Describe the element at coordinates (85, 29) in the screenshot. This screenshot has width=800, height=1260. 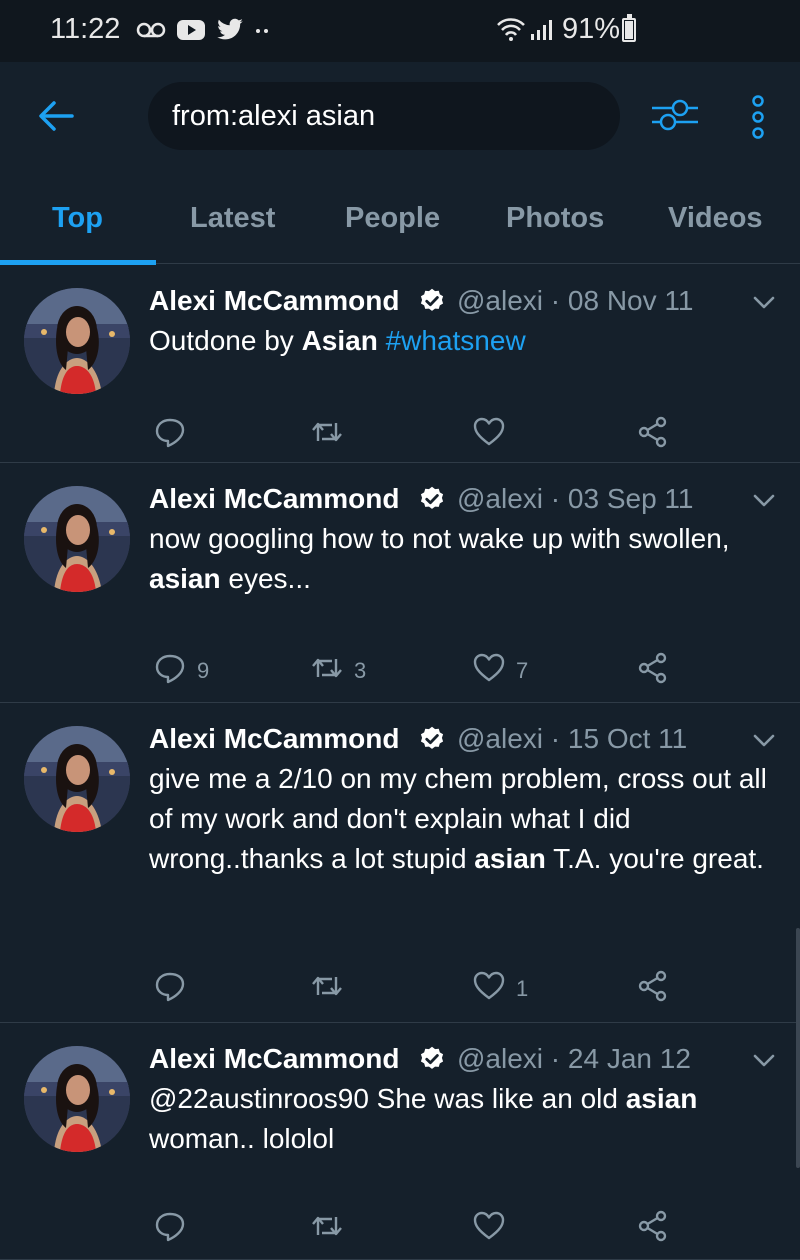
I see `status-time: 11:22` at that location.